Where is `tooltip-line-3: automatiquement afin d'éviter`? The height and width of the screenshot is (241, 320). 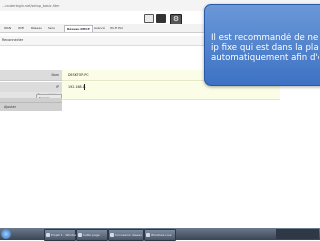 tooltip-line-3: automatiquement afin d'éviter is located at coordinates (265, 58).